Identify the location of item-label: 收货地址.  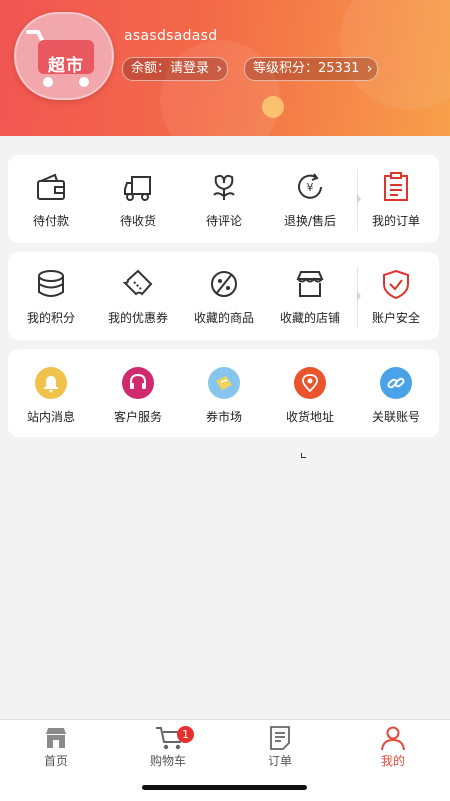
(309, 417).